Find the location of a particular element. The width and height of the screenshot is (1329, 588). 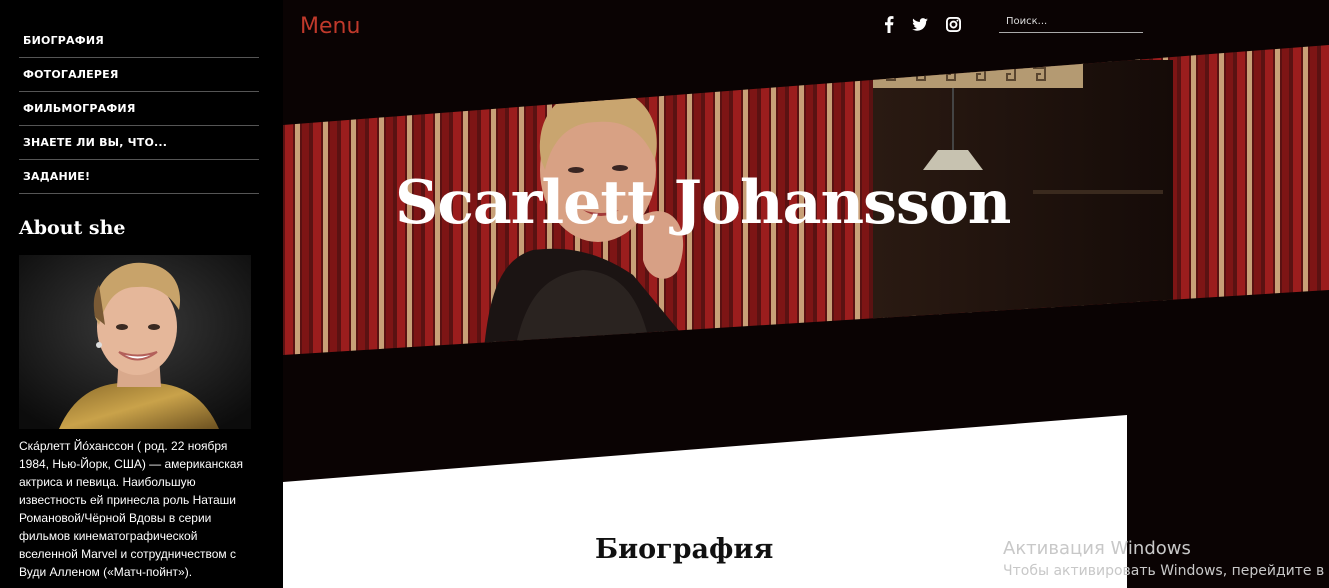

sidebar-item-label: ЗАДАНИЕ! is located at coordinates (56, 176).